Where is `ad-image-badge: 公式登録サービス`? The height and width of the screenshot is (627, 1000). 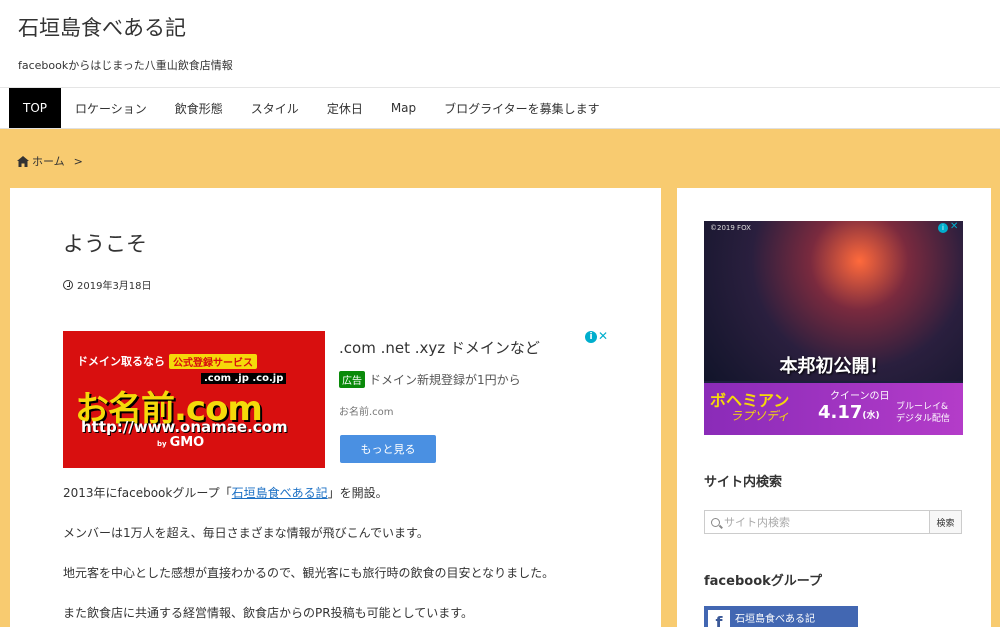 ad-image-badge: 公式登録サービス is located at coordinates (213, 361).